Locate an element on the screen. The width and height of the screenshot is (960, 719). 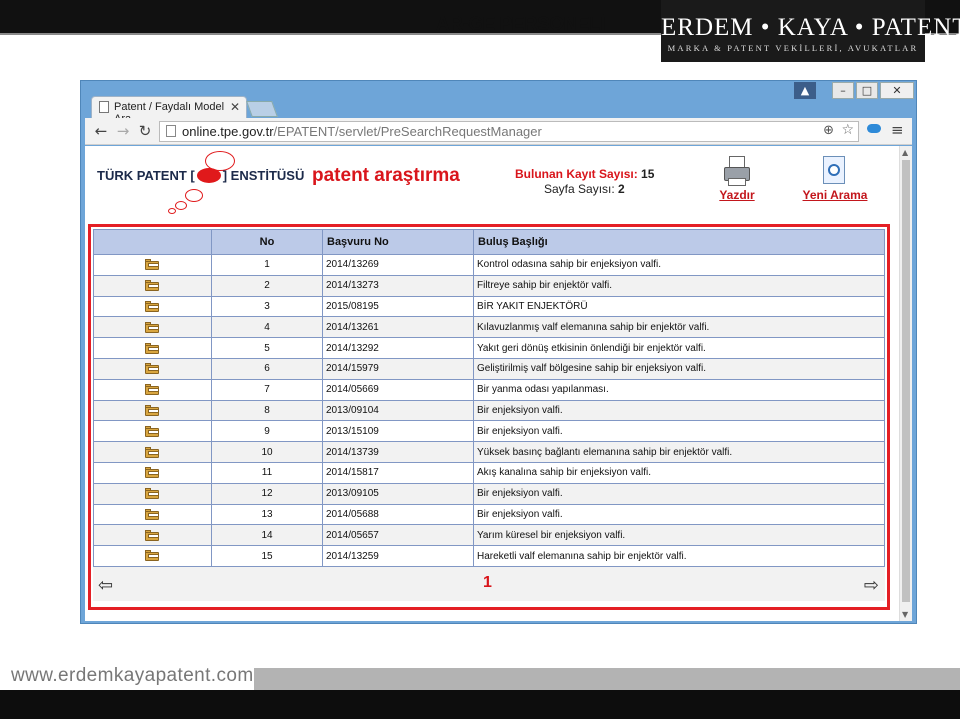
pages-count: 2 is located at coordinates (621, 189).